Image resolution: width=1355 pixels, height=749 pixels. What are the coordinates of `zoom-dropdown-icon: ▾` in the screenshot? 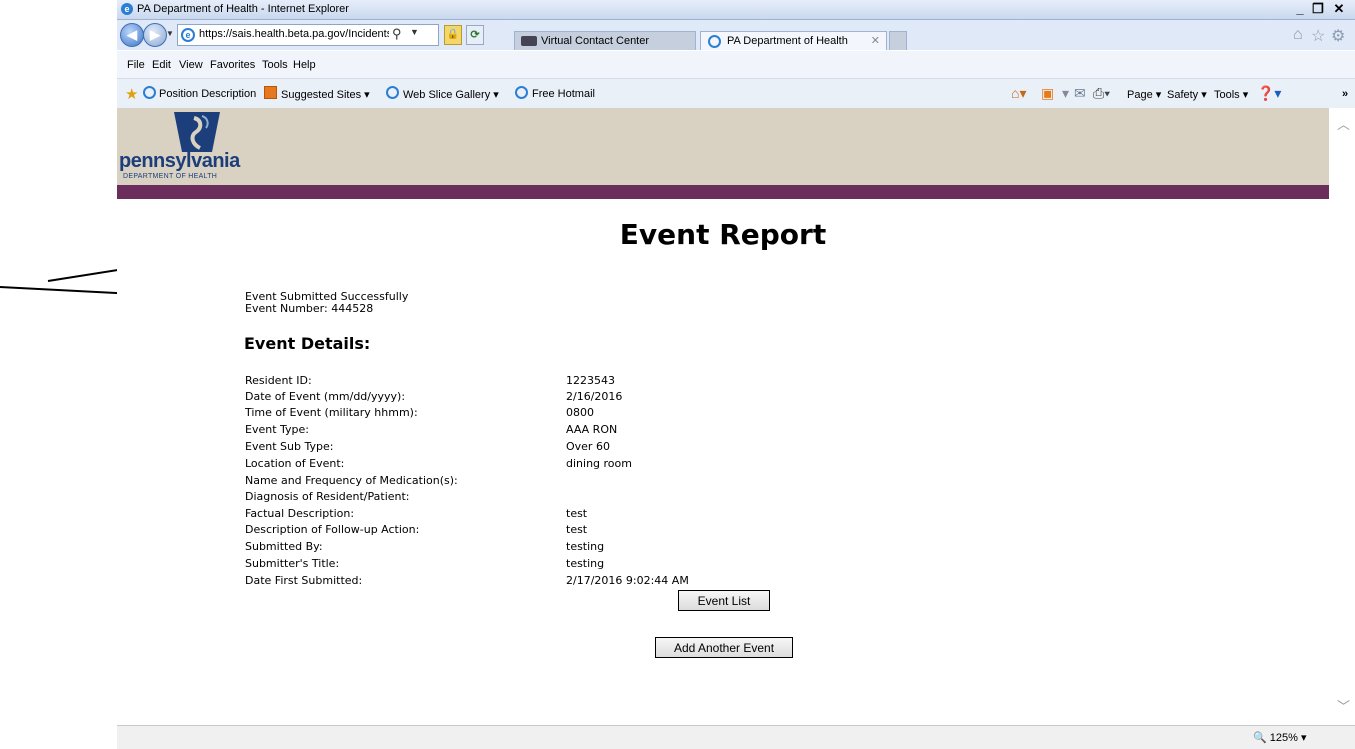 It's located at (1303, 738).